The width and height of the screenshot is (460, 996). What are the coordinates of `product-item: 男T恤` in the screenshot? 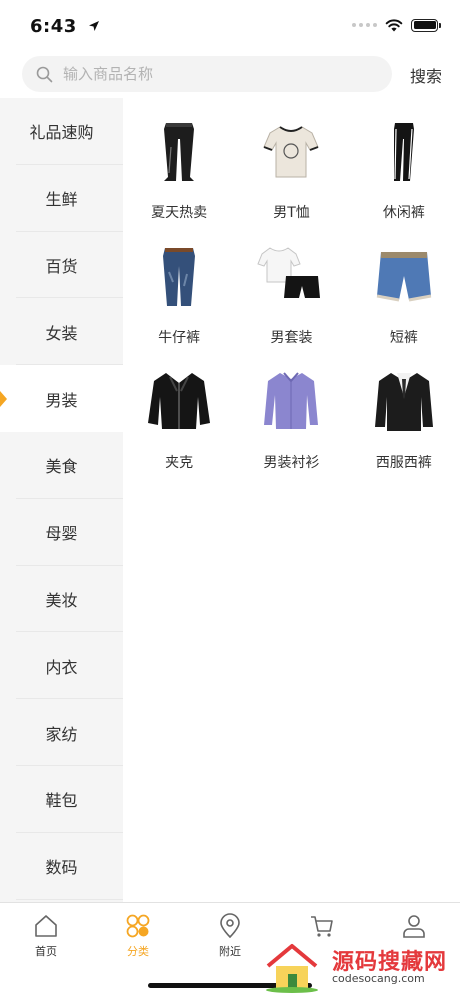 It's located at (291, 160).